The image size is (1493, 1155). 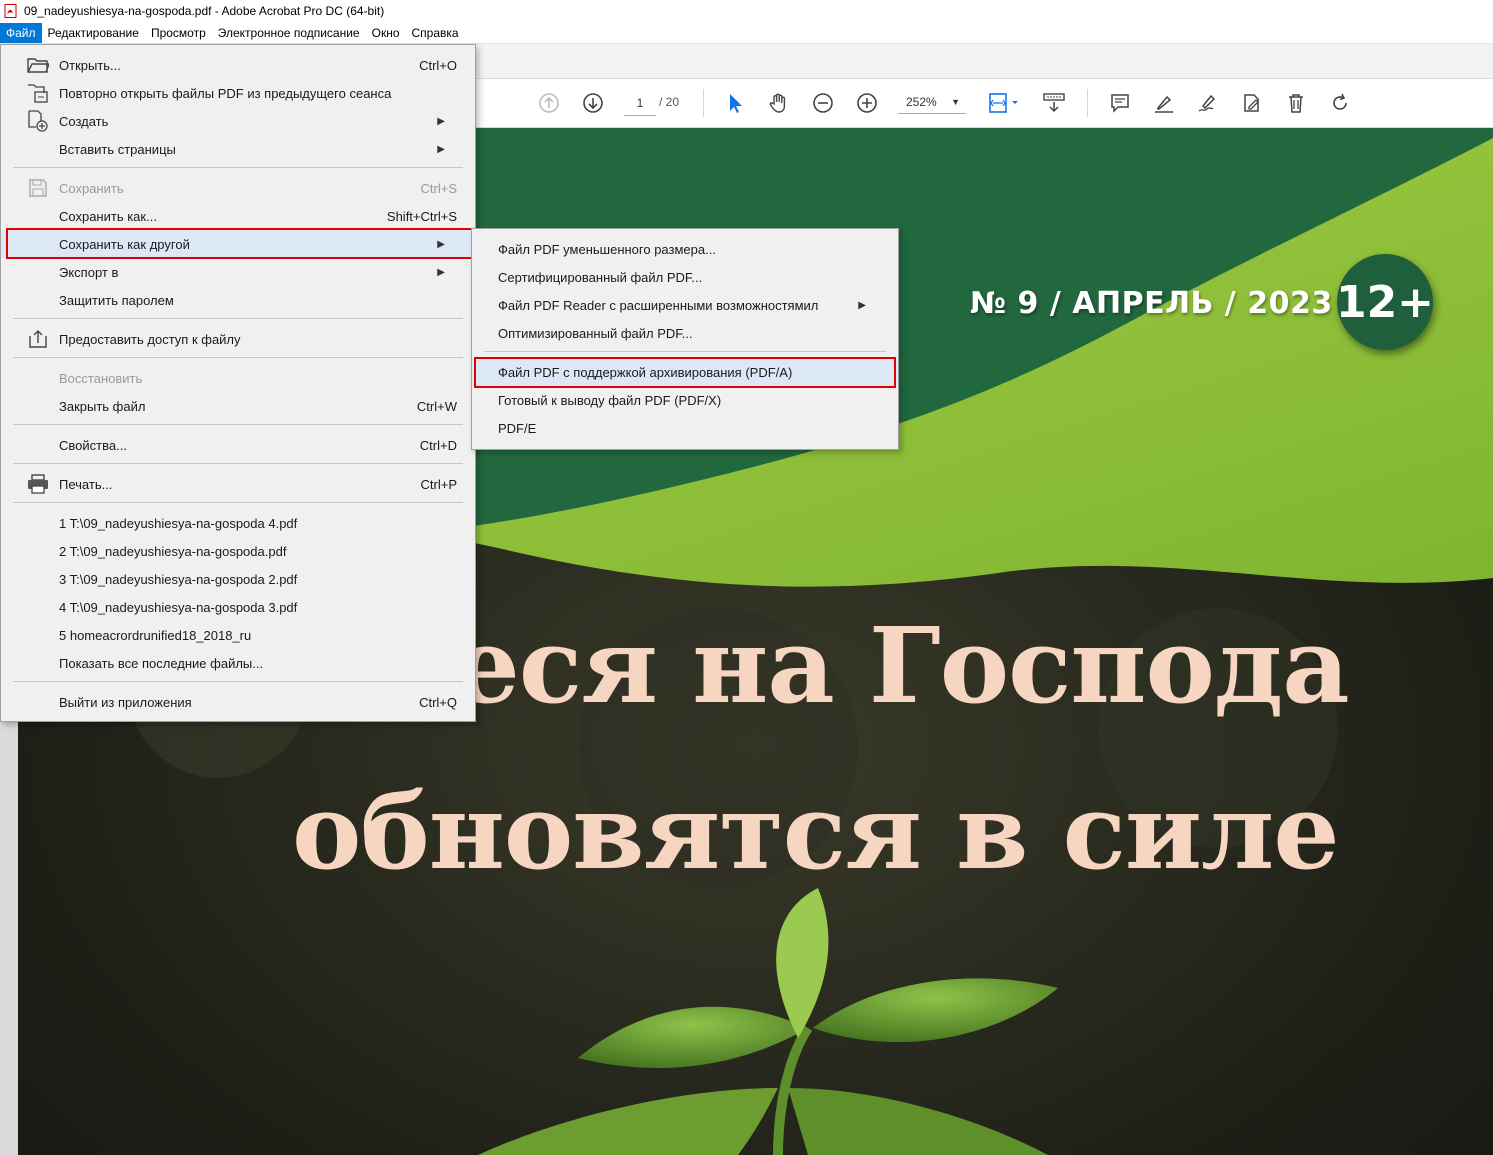 I want to click on submenu-item-pdf-x: Готовый к выводу файл PDF (PDF/X), so click(x=685, y=400).